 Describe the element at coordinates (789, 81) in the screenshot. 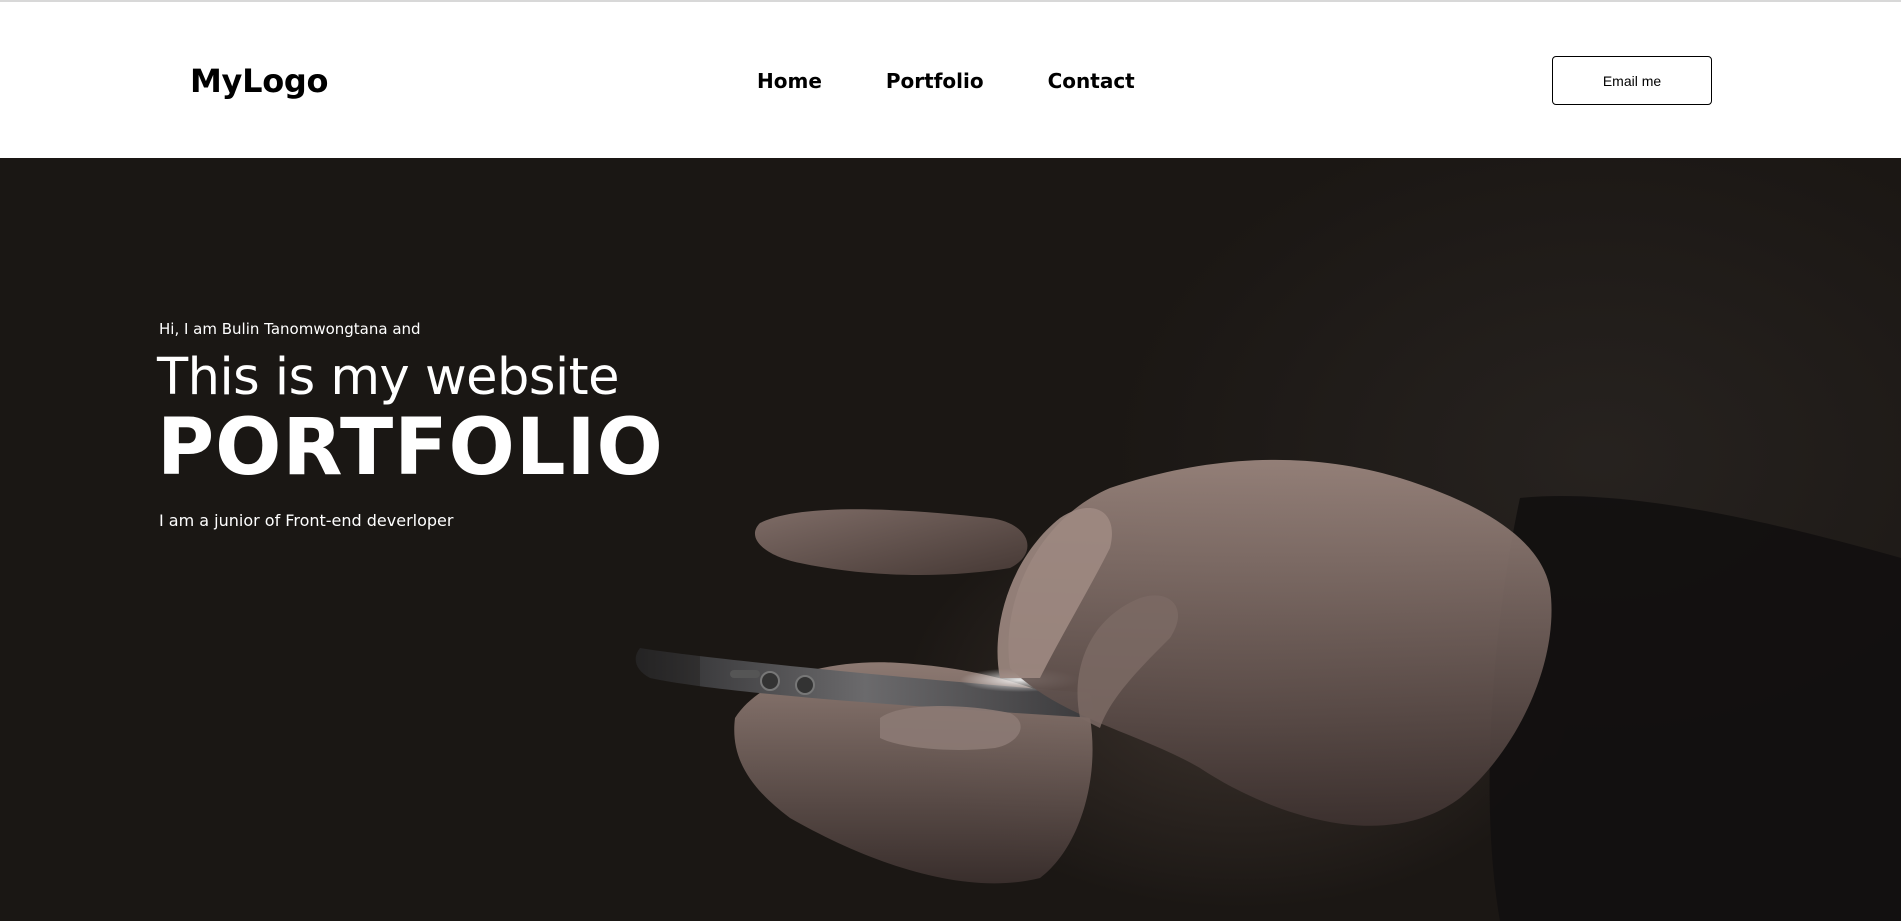

I see `nav-link-home: Home` at that location.